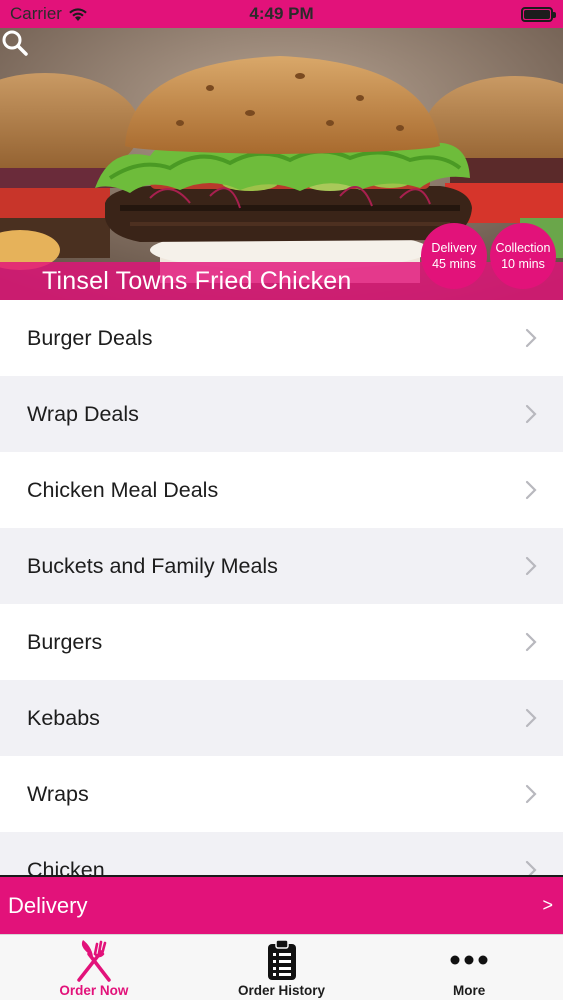 This screenshot has width=563, height=1000. What do you see at coordinates (469, 990) in the screenshot?
I see `tab-label: More` at bounding box center [469, 990].